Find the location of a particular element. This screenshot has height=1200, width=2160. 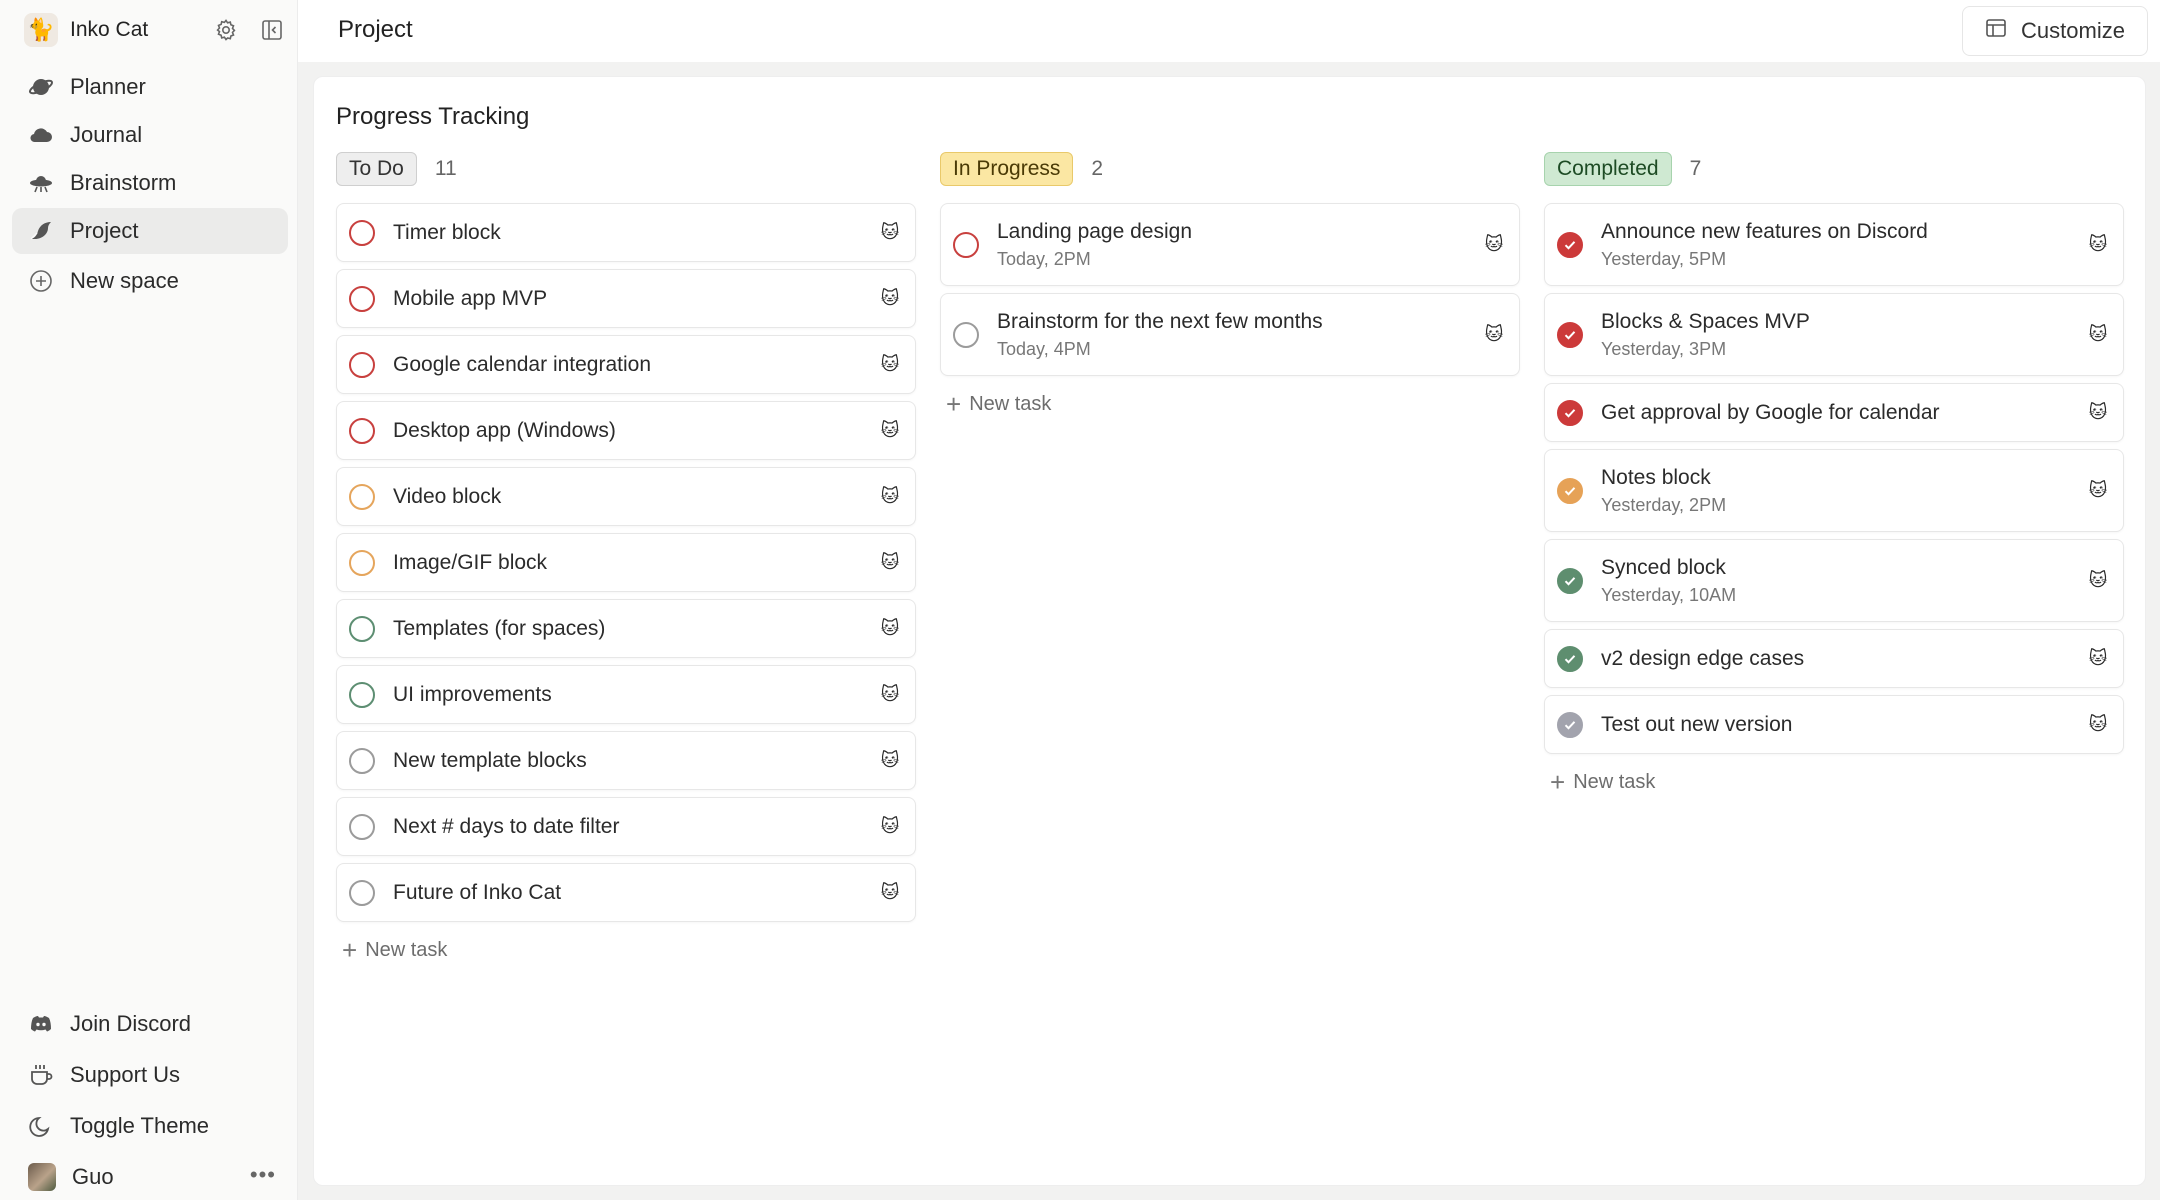

task-card: Image/GIF block 🐱 is located at coordinates (626, 562).